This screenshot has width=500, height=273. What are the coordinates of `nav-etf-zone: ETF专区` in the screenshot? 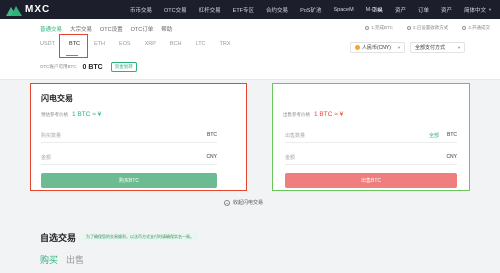 It's located at (243, 10).